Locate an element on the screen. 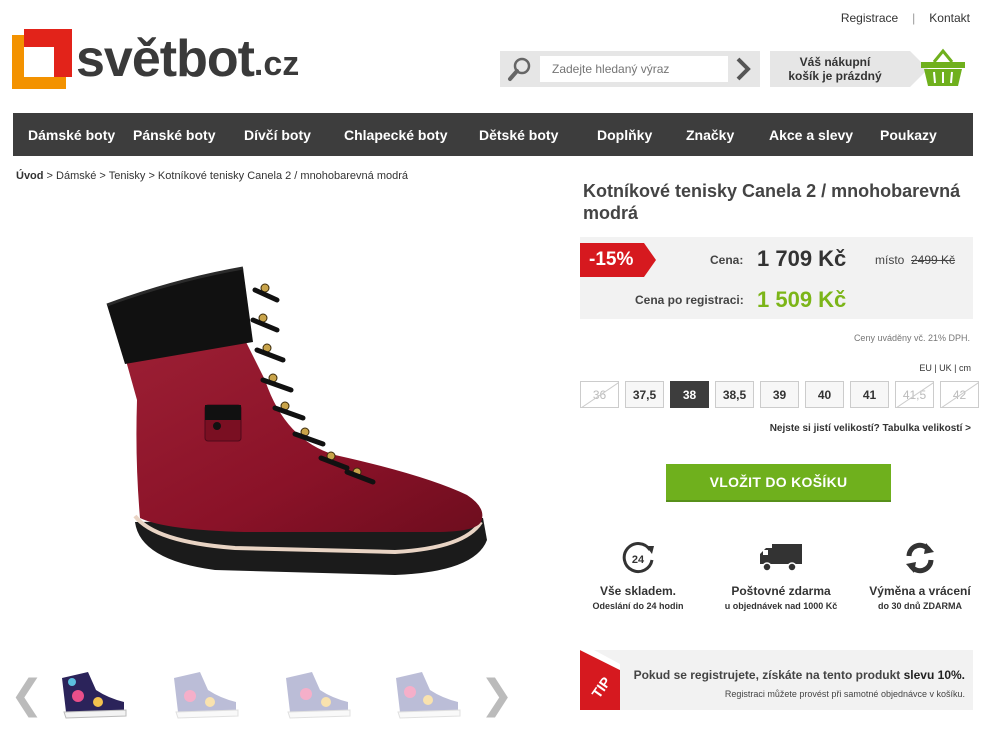  chevron-right-icon is located at coordinates (743, 69).